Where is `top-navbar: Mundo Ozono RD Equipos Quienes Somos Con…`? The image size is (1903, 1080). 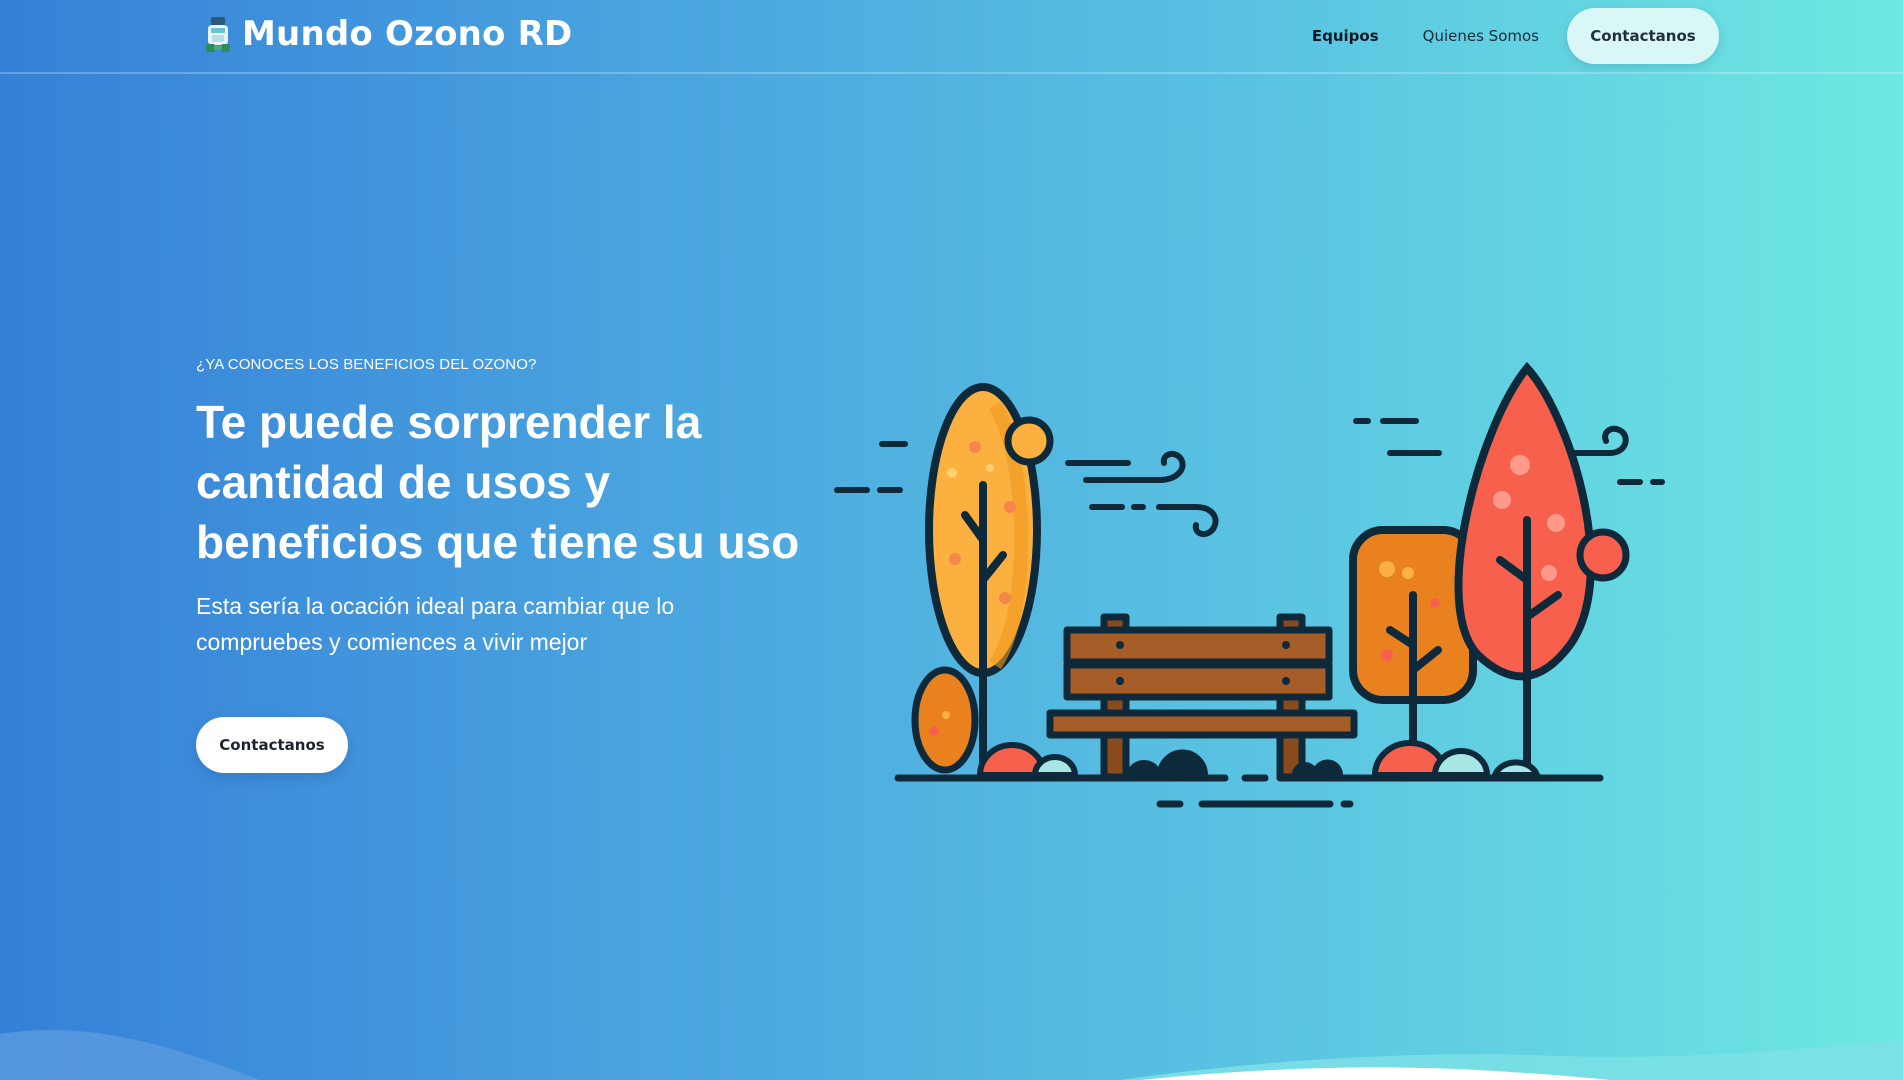 top-navbar: Mundo Ozono RD Equipos Quienes Somos Con… is located at coordinates (951, 37).